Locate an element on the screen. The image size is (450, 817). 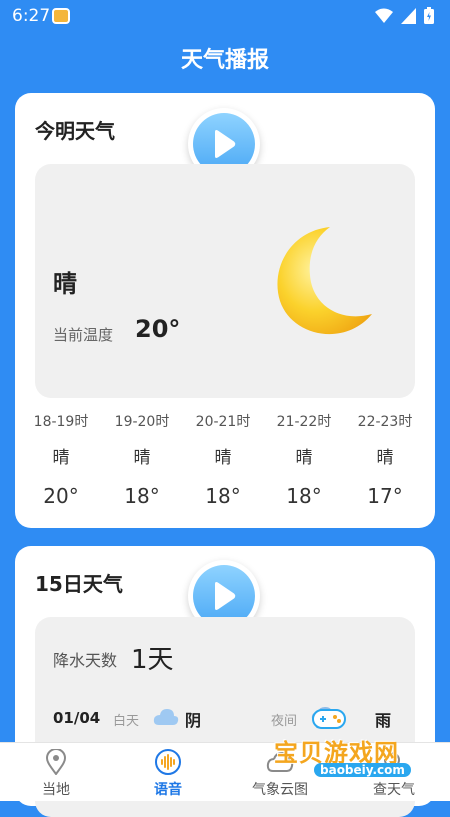
nav-label-voice: 语音 is located at coordinates (168, 790).